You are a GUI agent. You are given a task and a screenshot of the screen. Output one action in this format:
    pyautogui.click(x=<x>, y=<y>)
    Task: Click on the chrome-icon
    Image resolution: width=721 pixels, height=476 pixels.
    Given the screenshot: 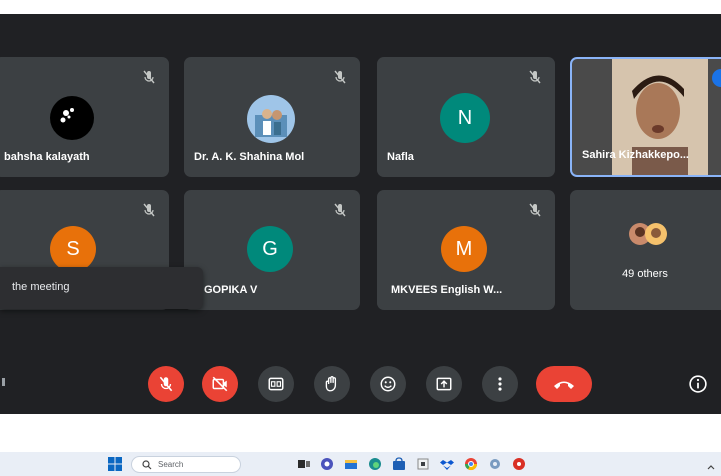 What is the action you would take?
    pyautogui.click(x=471, y=464)
    